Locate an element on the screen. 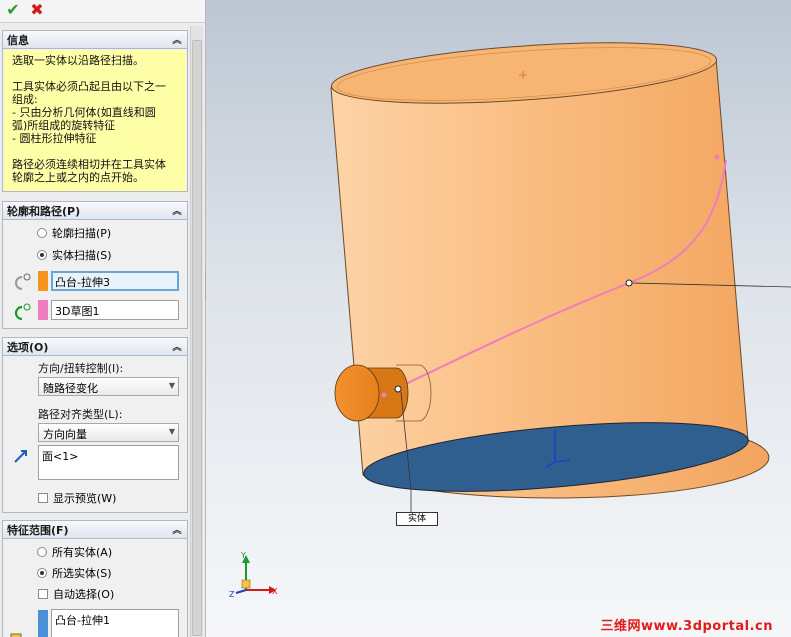  tool-body-end-face is located at coordinates (357, 393).